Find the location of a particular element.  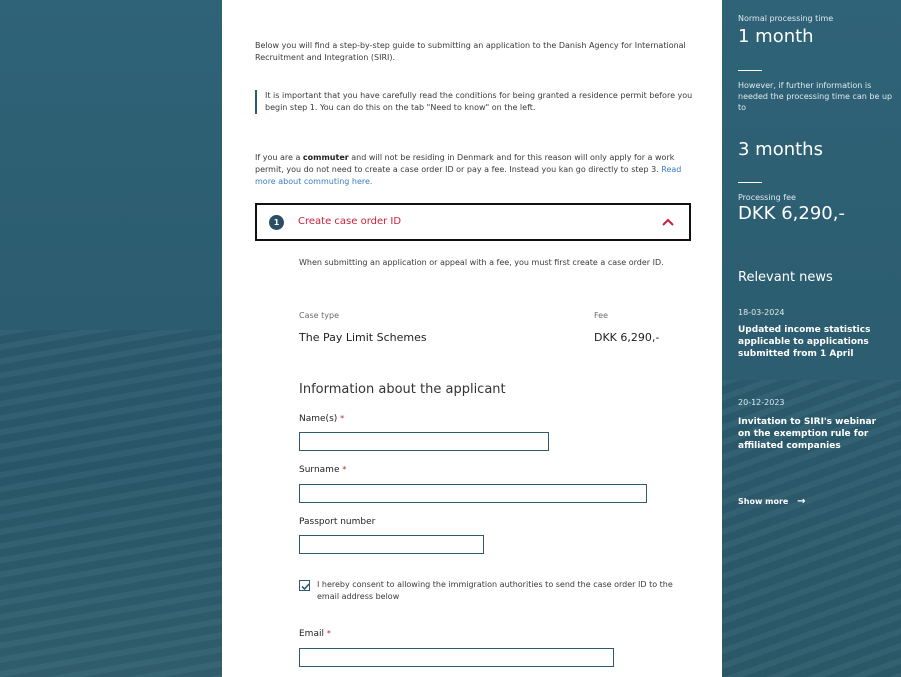

surname-input is located at coordinates (473, 493).